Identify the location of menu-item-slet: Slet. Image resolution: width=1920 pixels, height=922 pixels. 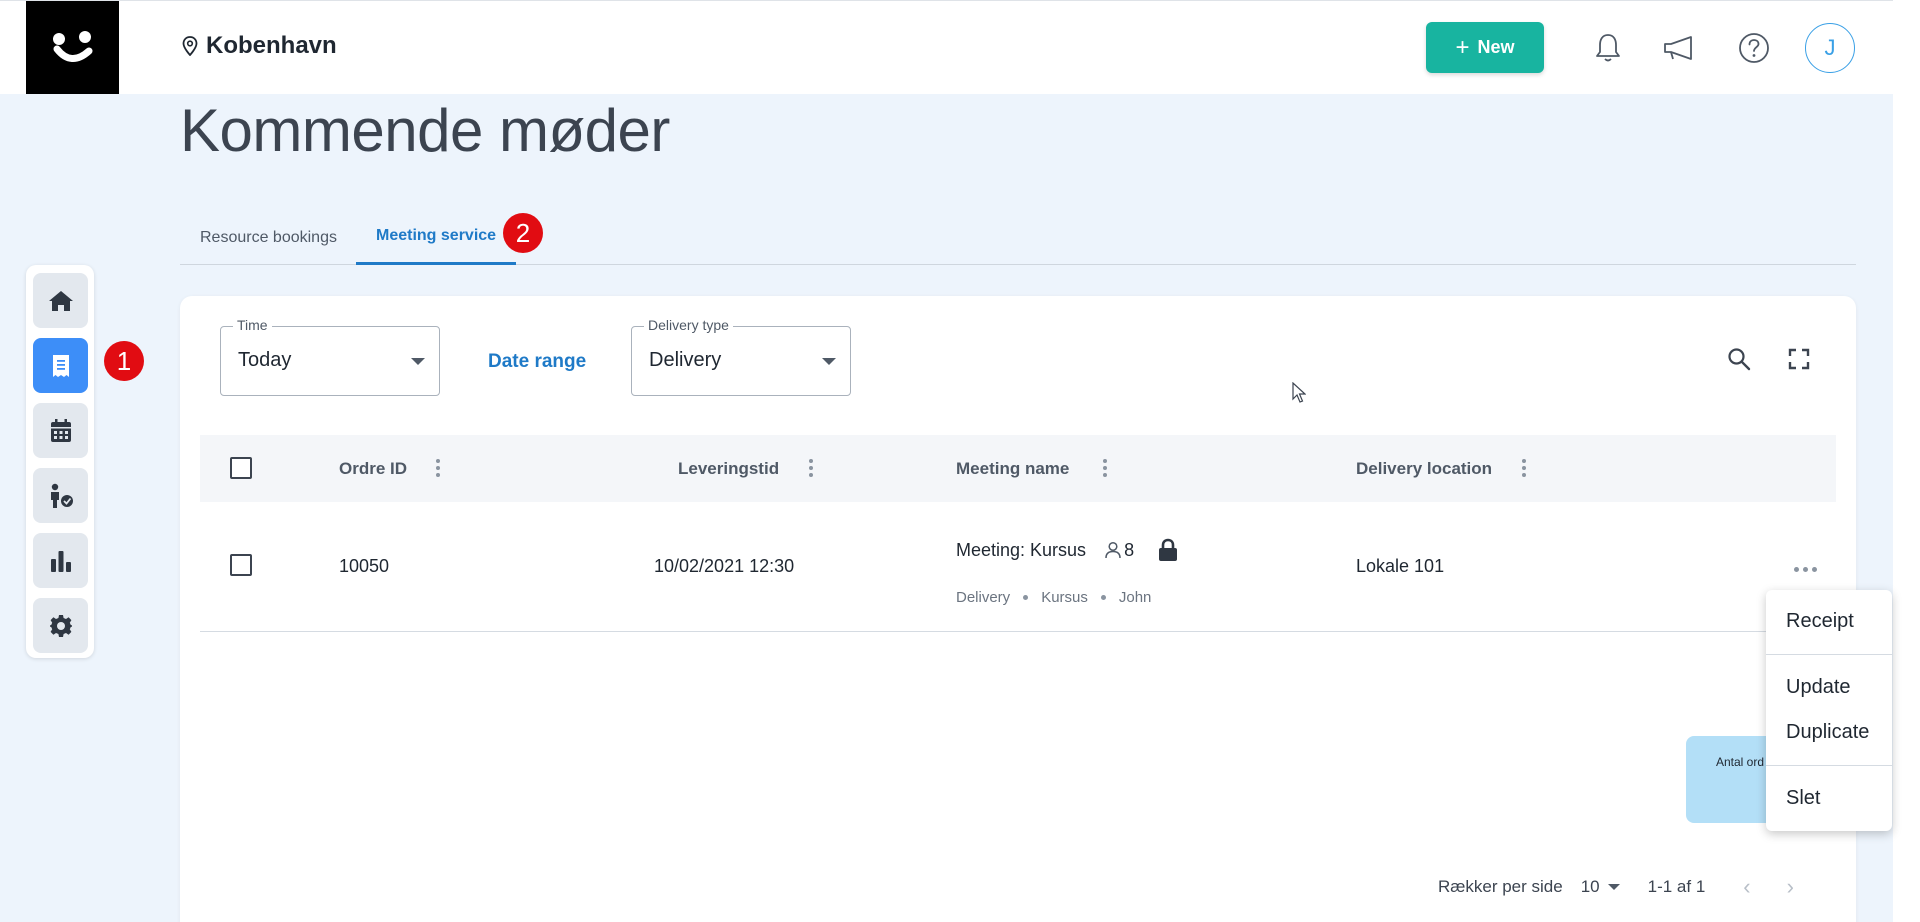
(1803, 798).